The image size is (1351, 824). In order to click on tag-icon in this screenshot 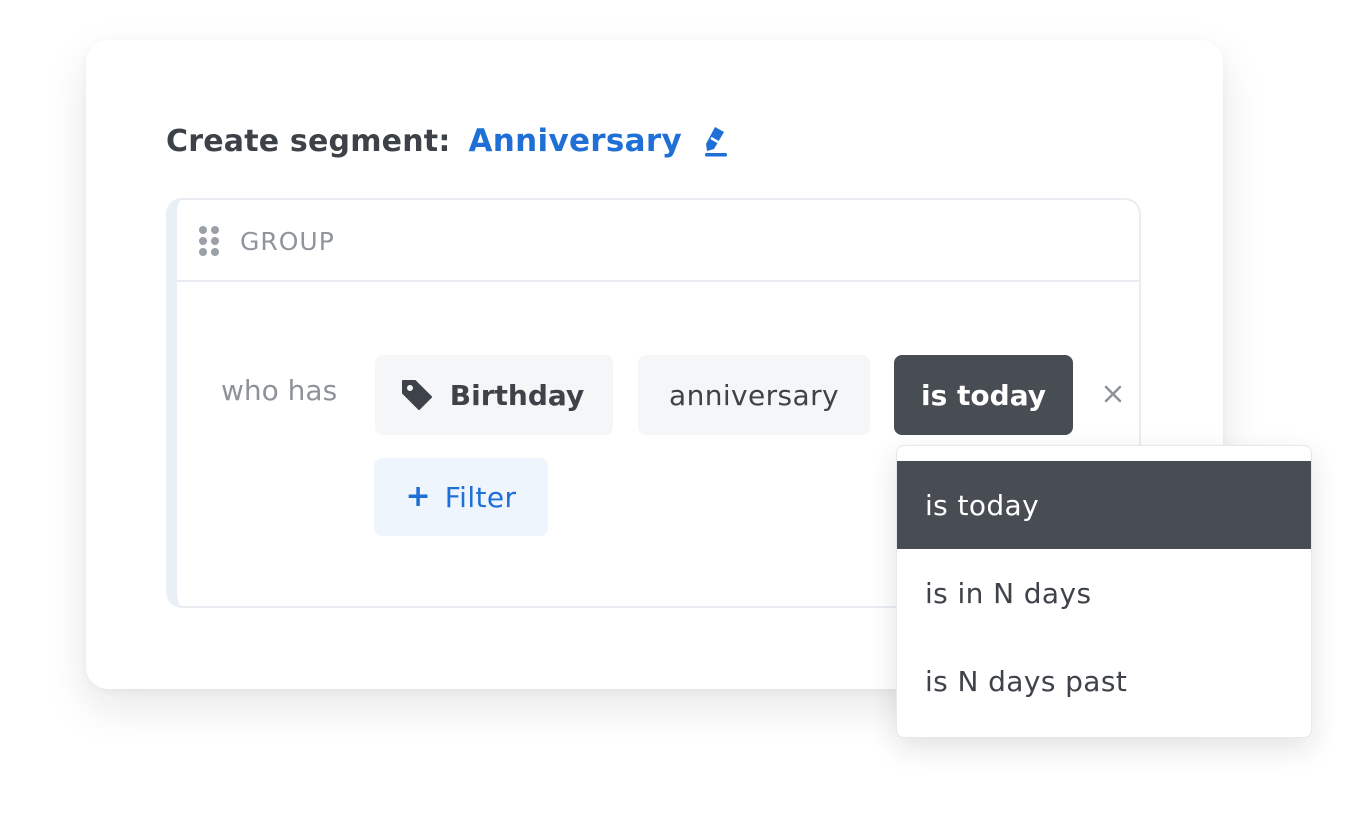, I will do `click(417, 395)`.